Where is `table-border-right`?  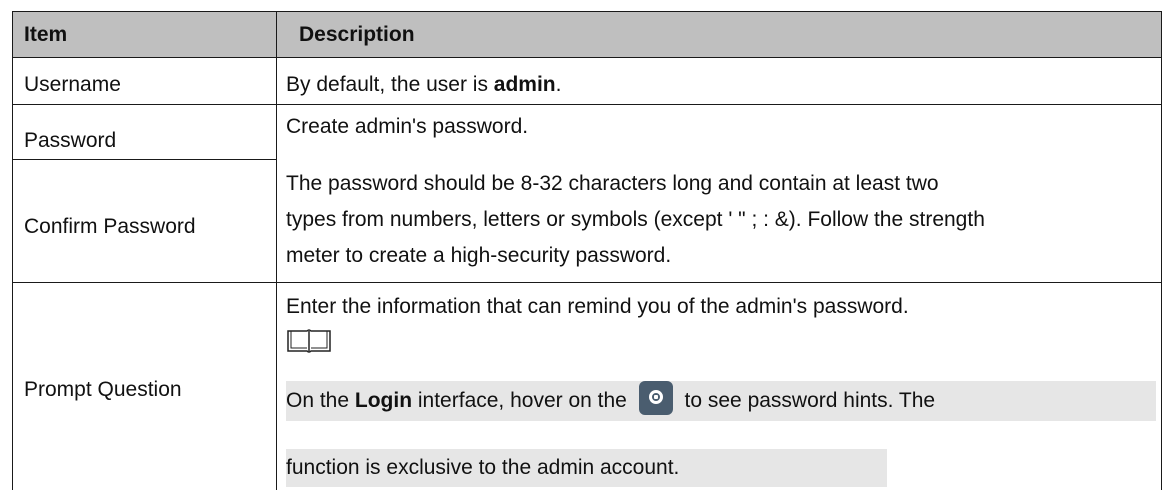 table-border-right is located at coordinates (1161, 250).